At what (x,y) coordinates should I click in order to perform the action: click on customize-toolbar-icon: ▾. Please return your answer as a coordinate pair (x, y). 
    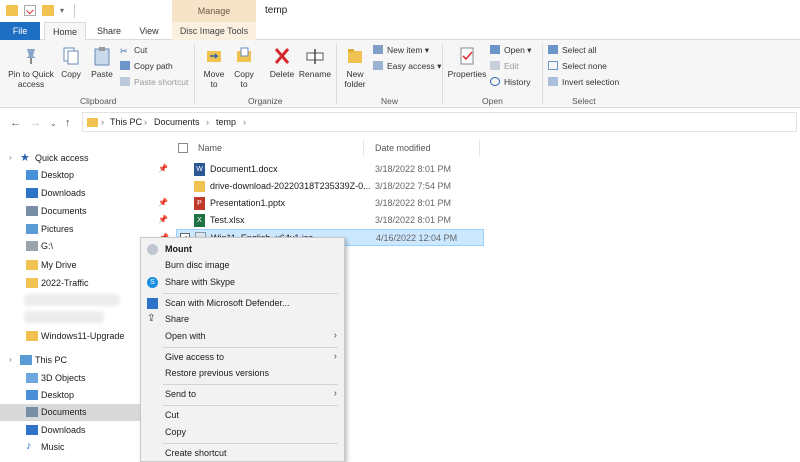
    Looking at the image, I should click on (65, 10).